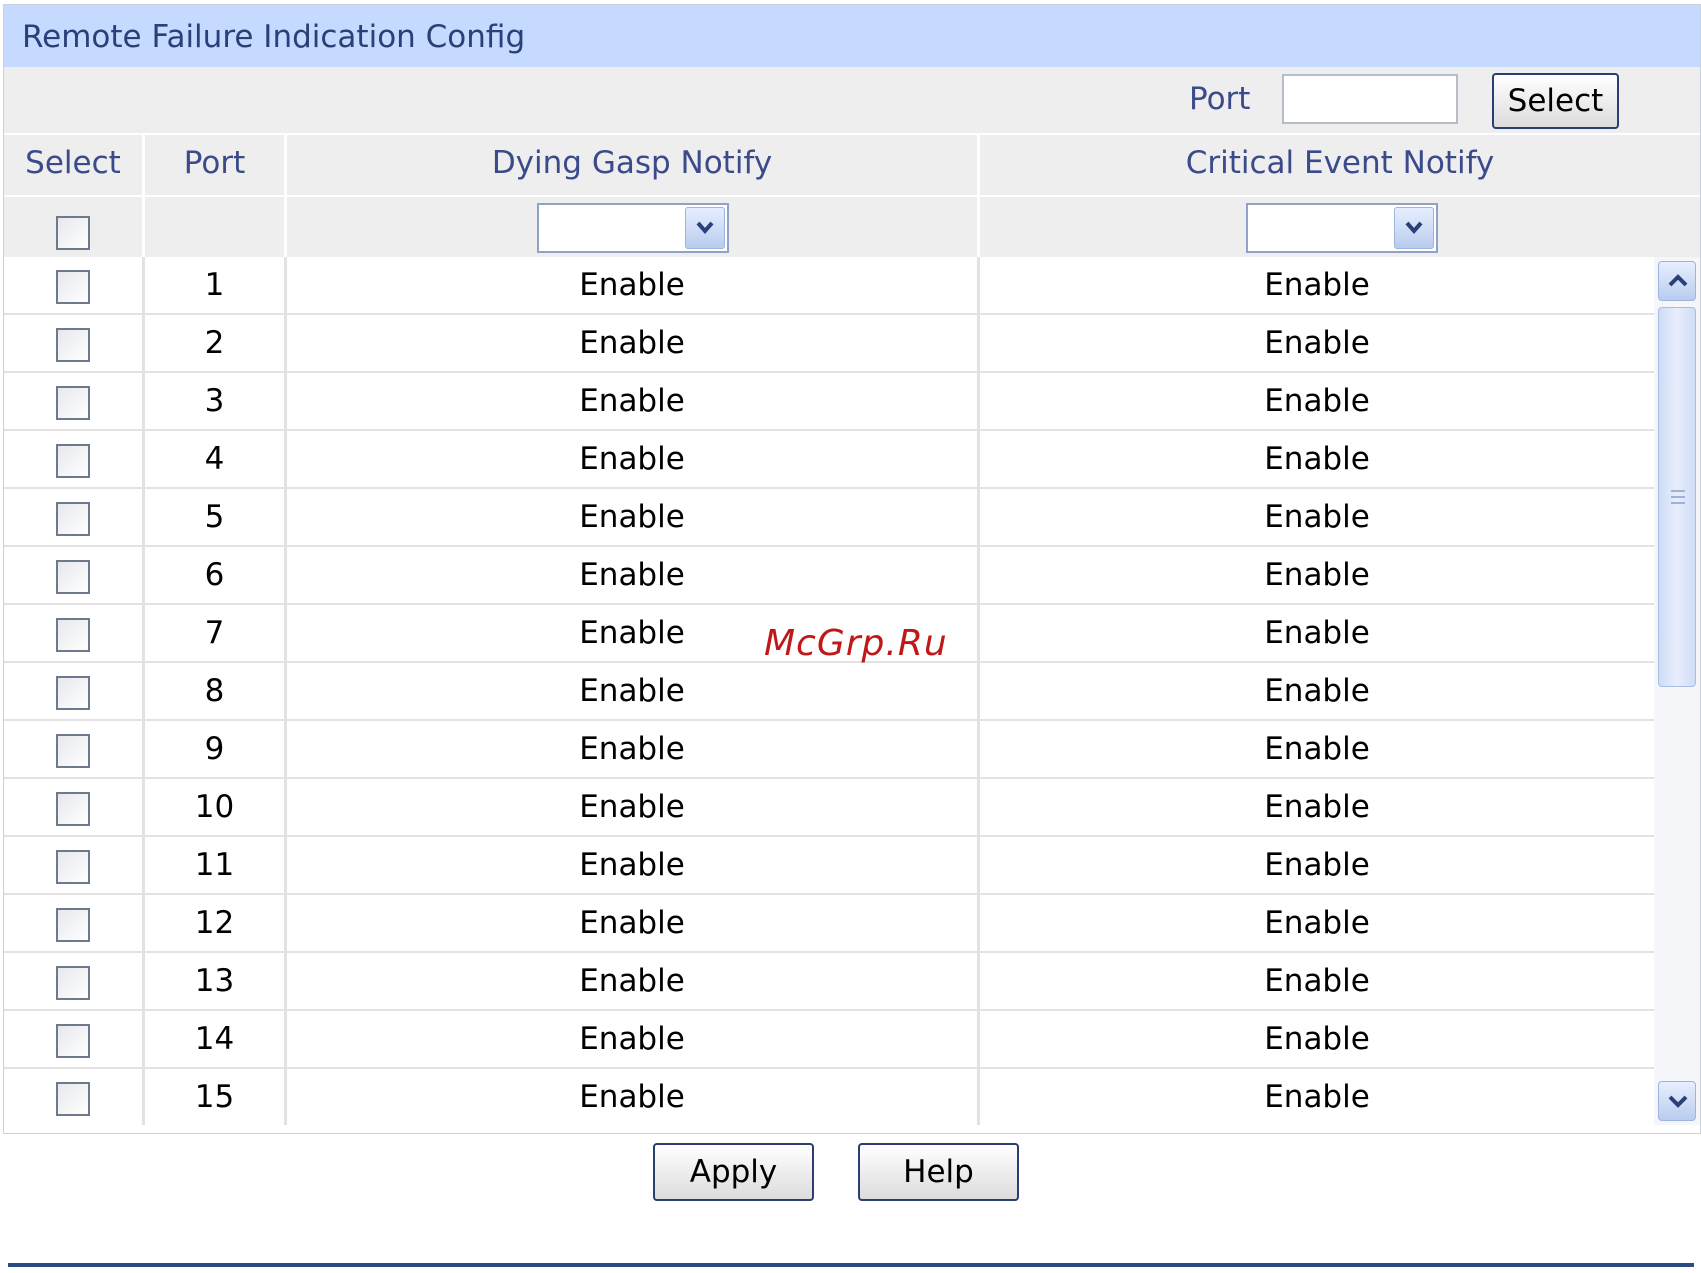  I want to click on row-port: 12, so click(216, 923).